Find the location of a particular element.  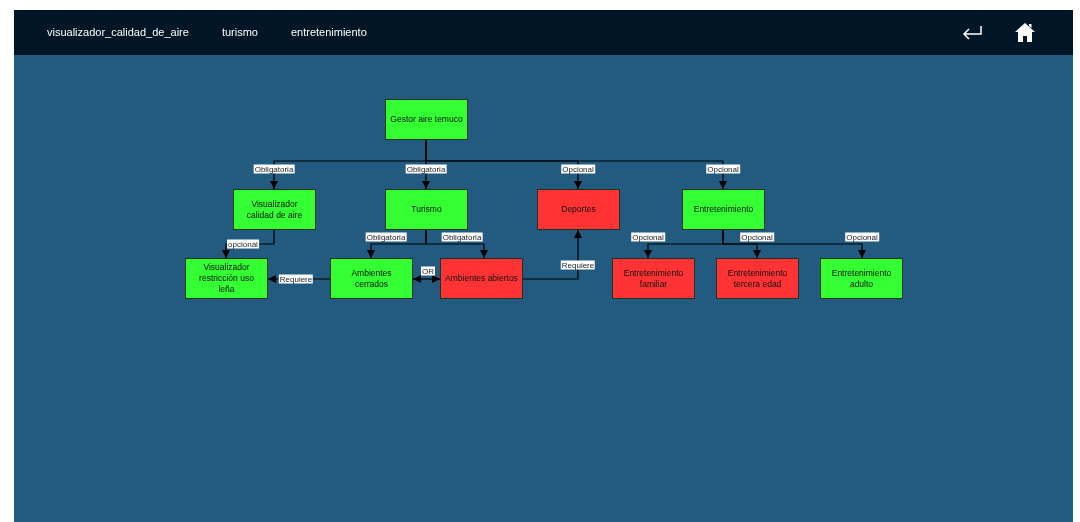

feature-node: Turismo is located at coordinates (426, 209).